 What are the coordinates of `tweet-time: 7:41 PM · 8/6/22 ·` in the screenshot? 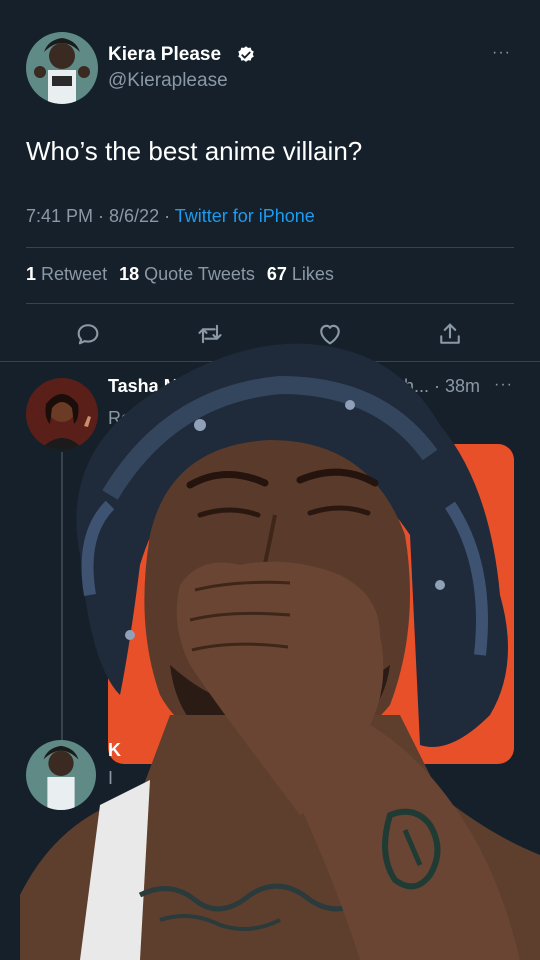 It's located at (100, 216).